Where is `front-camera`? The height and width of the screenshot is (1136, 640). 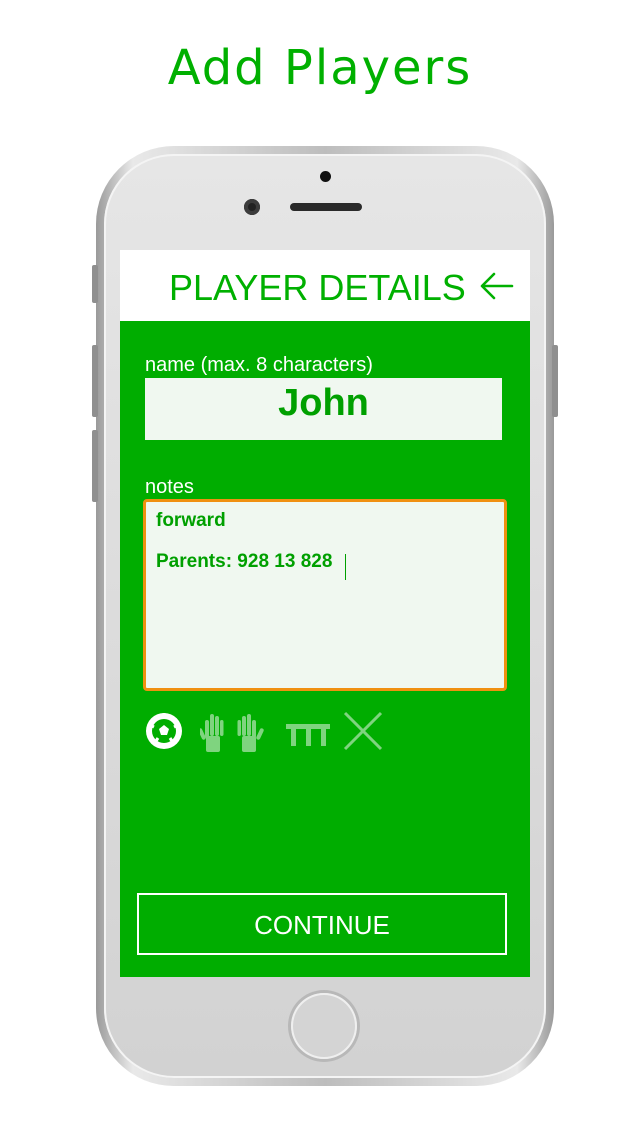 front-camera is located at coordinates (252, 207).